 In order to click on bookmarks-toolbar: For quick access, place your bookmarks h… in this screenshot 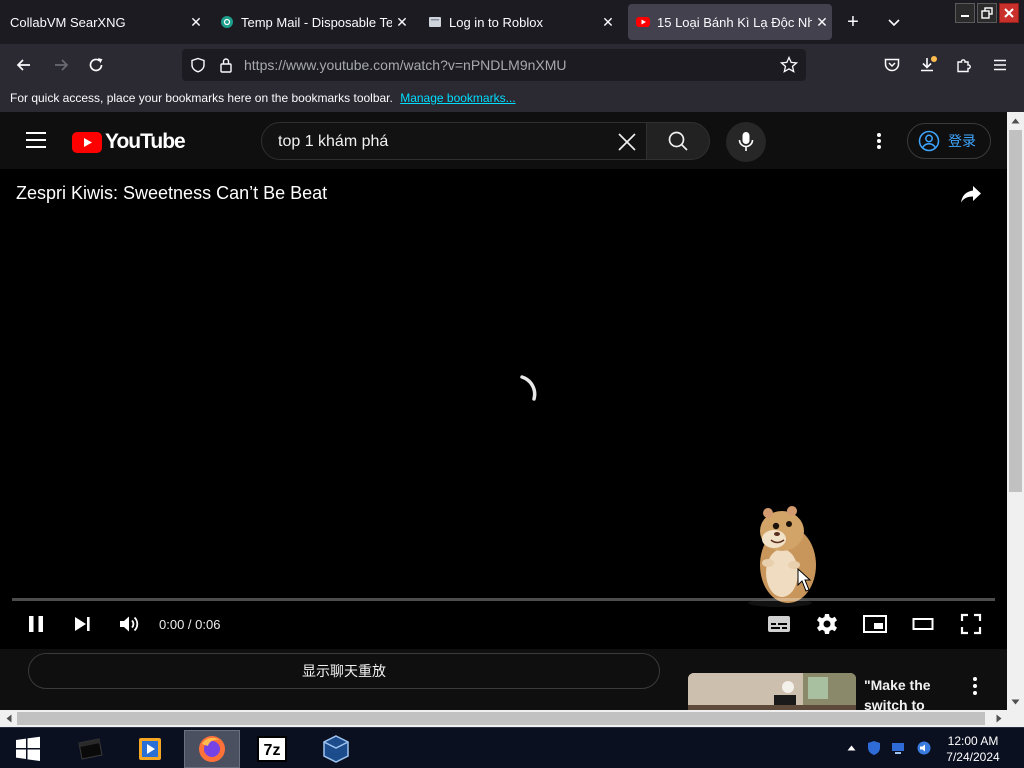, I will do `click(512, 99)`.